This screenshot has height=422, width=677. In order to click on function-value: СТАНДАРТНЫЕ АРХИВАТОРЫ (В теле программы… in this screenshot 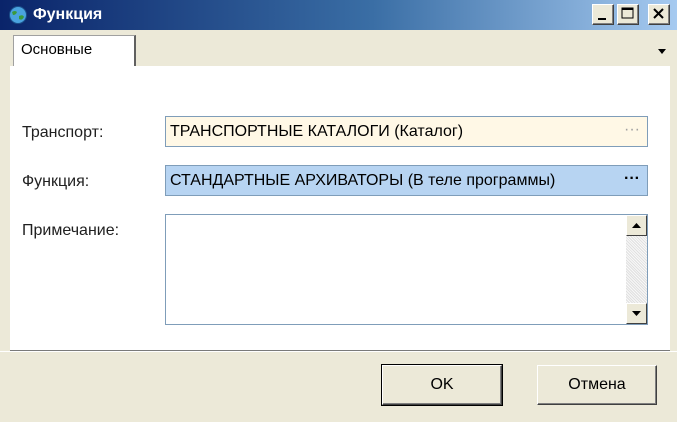, I will do `click(363, 180)`.